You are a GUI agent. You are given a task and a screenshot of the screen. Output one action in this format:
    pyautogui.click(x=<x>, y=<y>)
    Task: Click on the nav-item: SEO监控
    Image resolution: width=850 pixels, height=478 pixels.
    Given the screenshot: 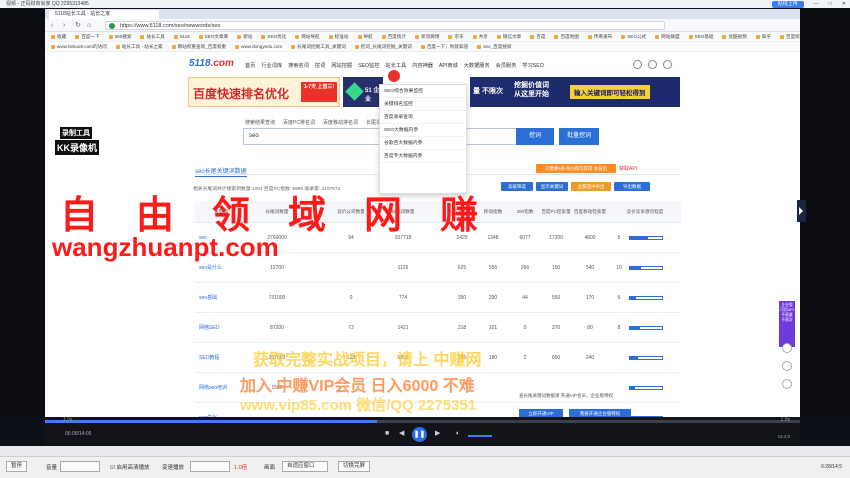 What is the action you would take?
    pyautogui.click(x=368, y=66)
    